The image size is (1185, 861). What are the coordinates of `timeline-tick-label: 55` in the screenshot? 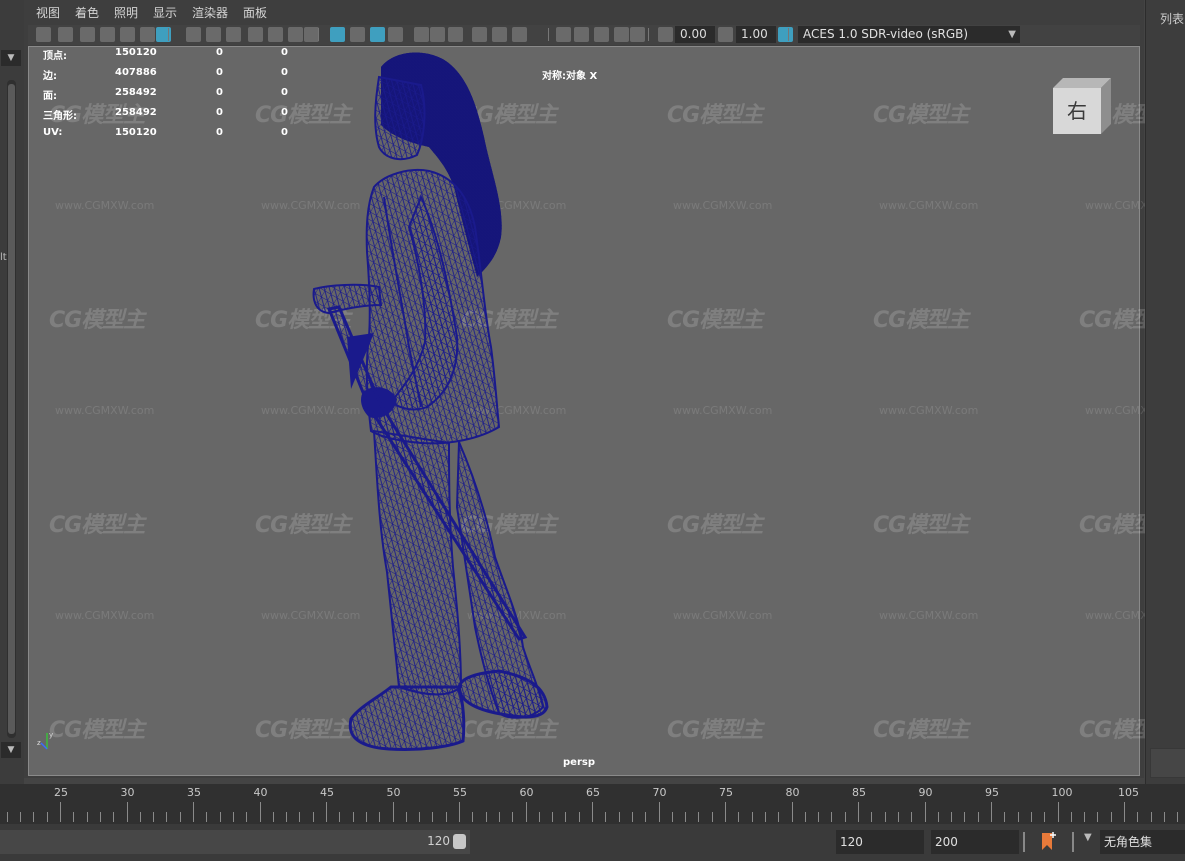 It's located at (460, 792).